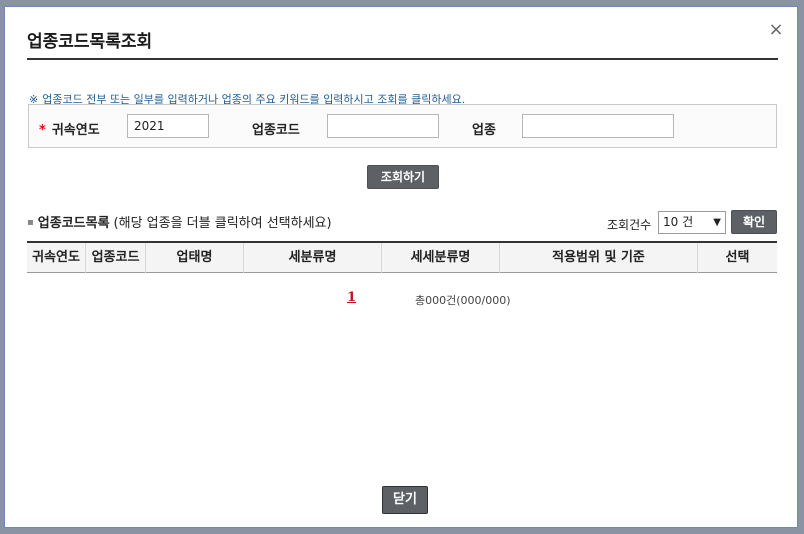 The image size is (804, 534). Describe the element at coordinates (678, 222) in the screenshot. I see `per-page-value: 10 건` at that location.